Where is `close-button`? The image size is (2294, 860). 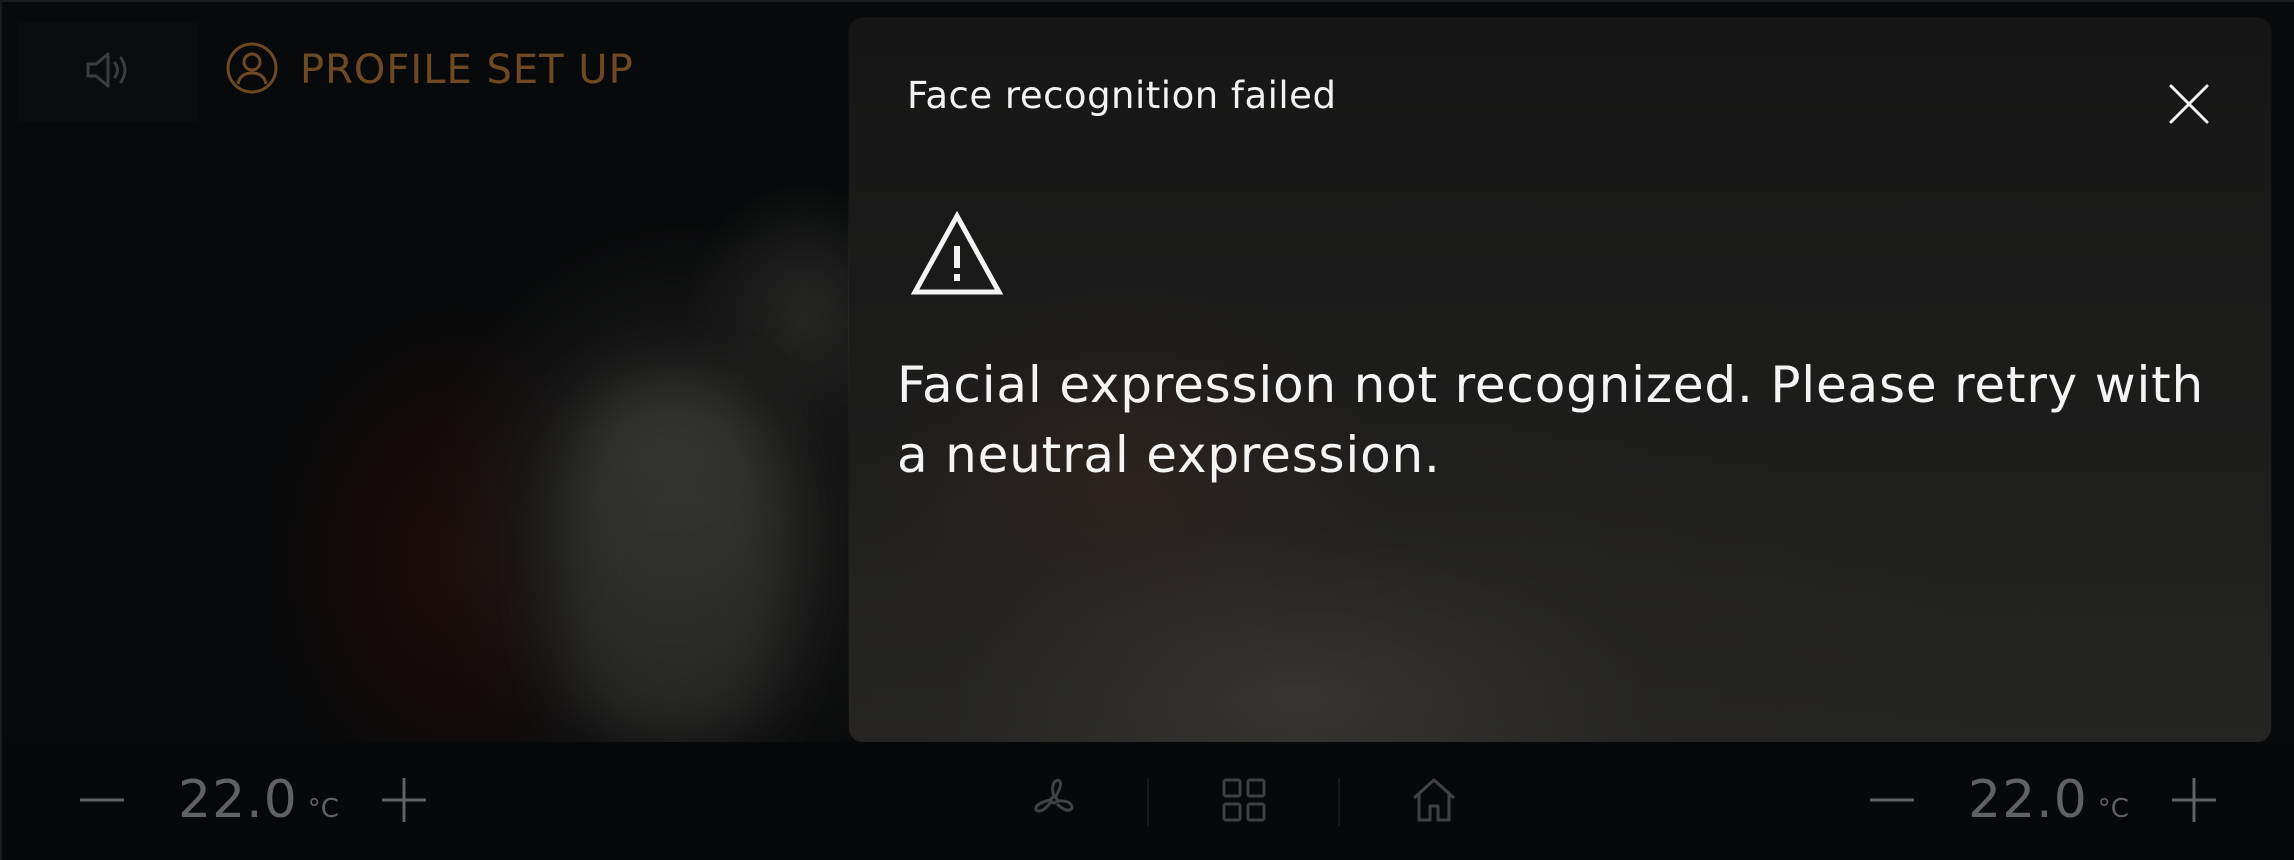 close-button is located at coordinates (2189, 106).